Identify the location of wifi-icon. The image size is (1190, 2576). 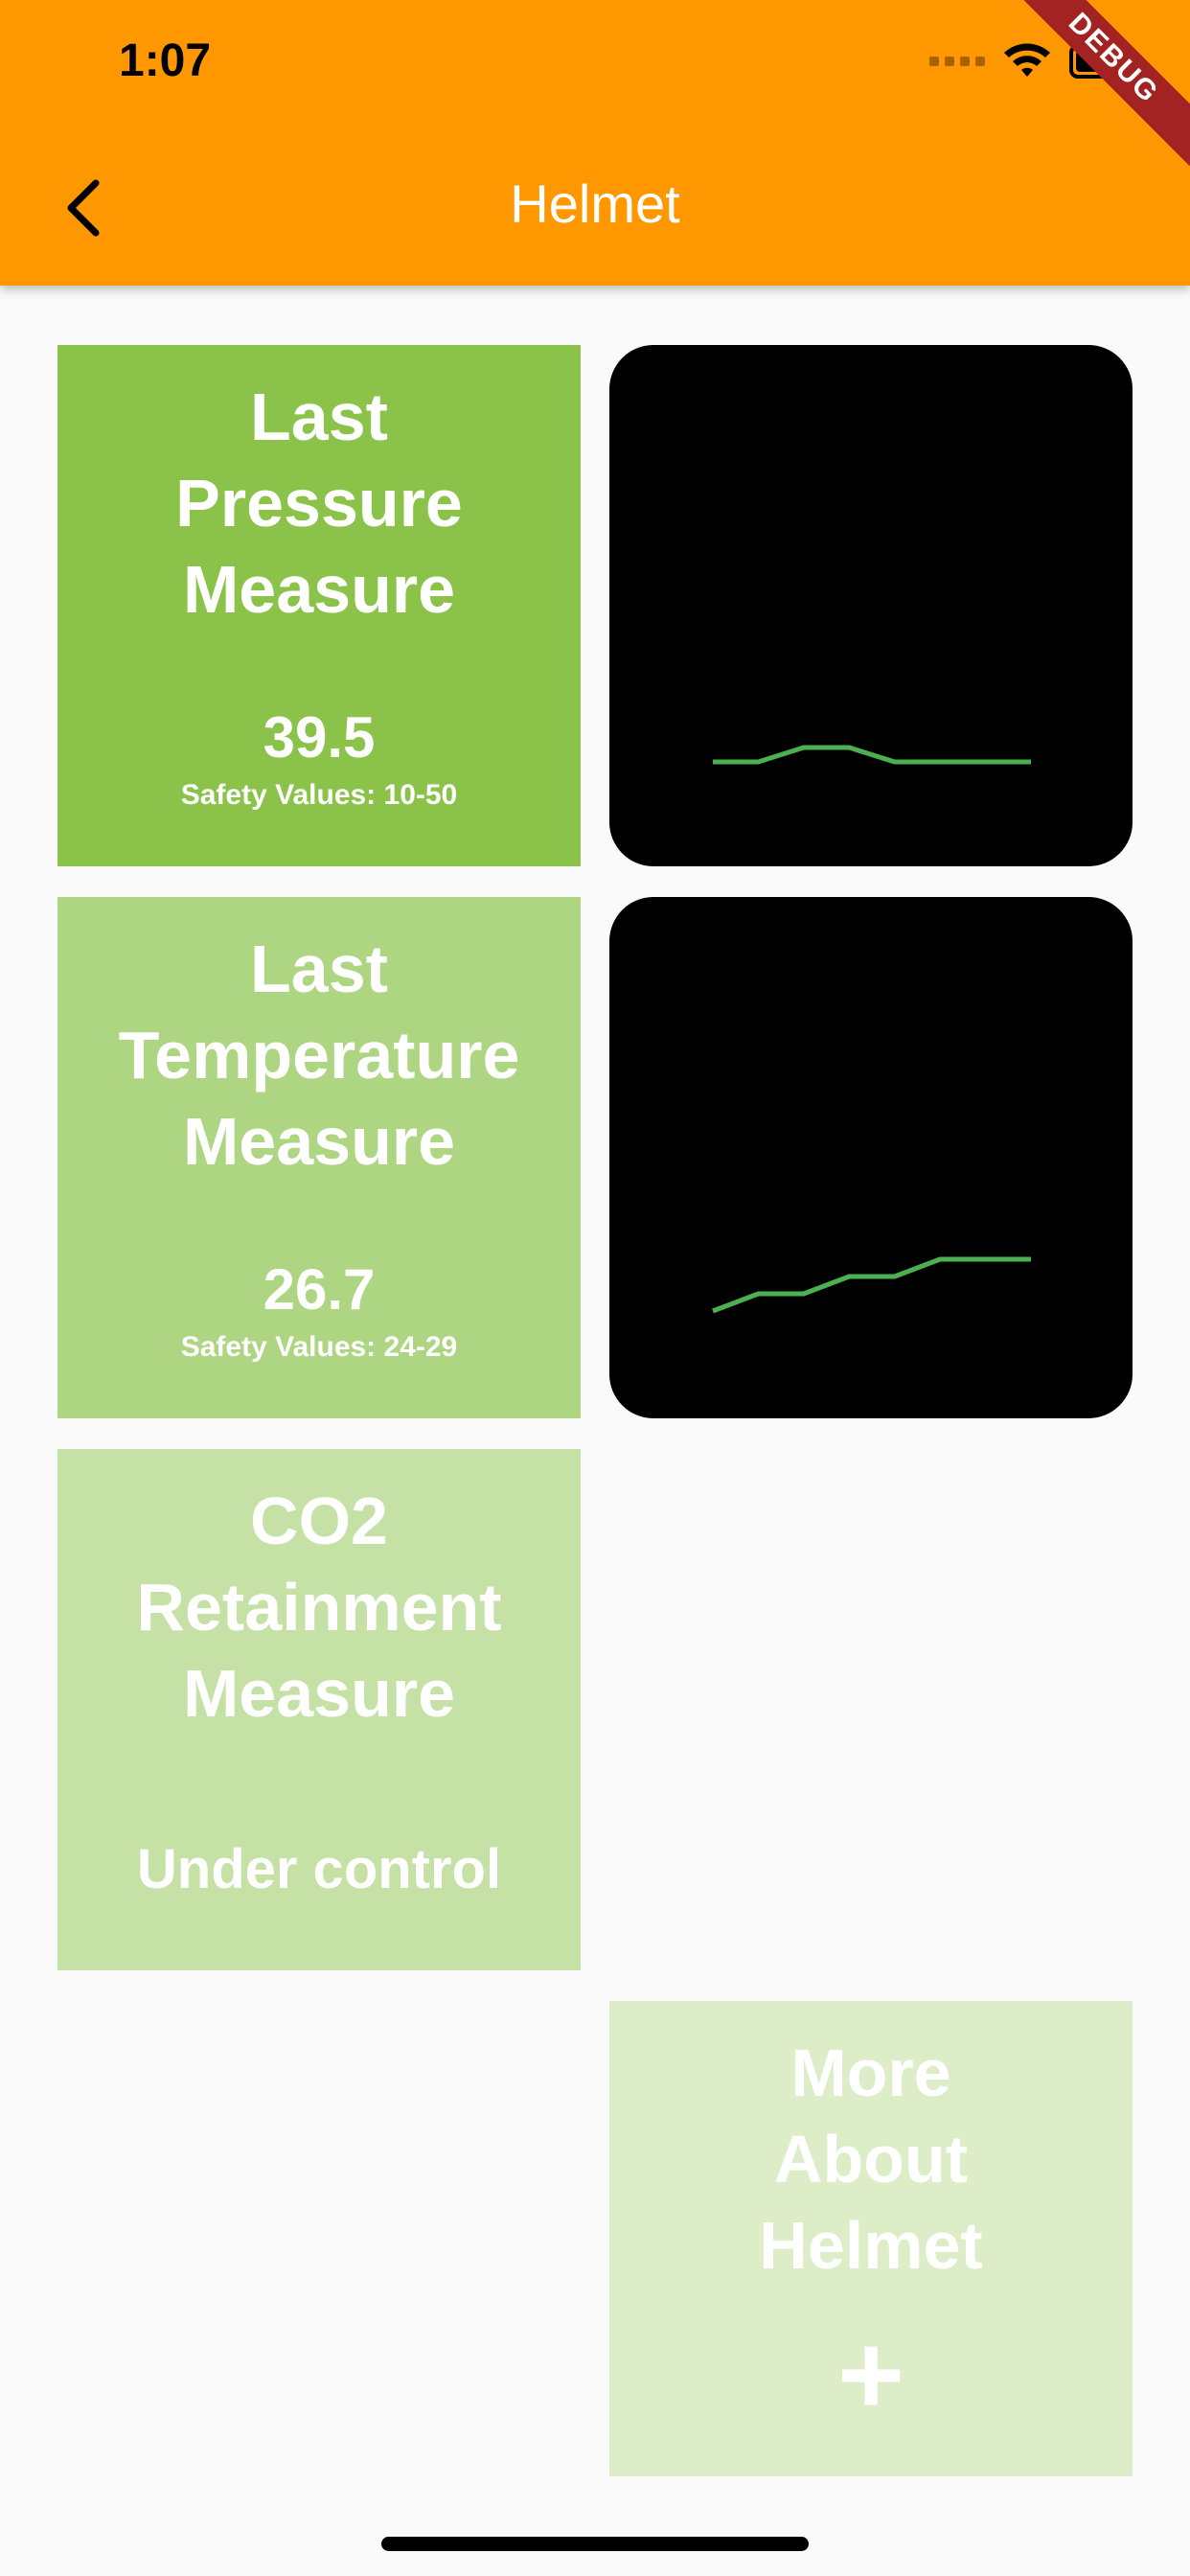
(1027, 60).